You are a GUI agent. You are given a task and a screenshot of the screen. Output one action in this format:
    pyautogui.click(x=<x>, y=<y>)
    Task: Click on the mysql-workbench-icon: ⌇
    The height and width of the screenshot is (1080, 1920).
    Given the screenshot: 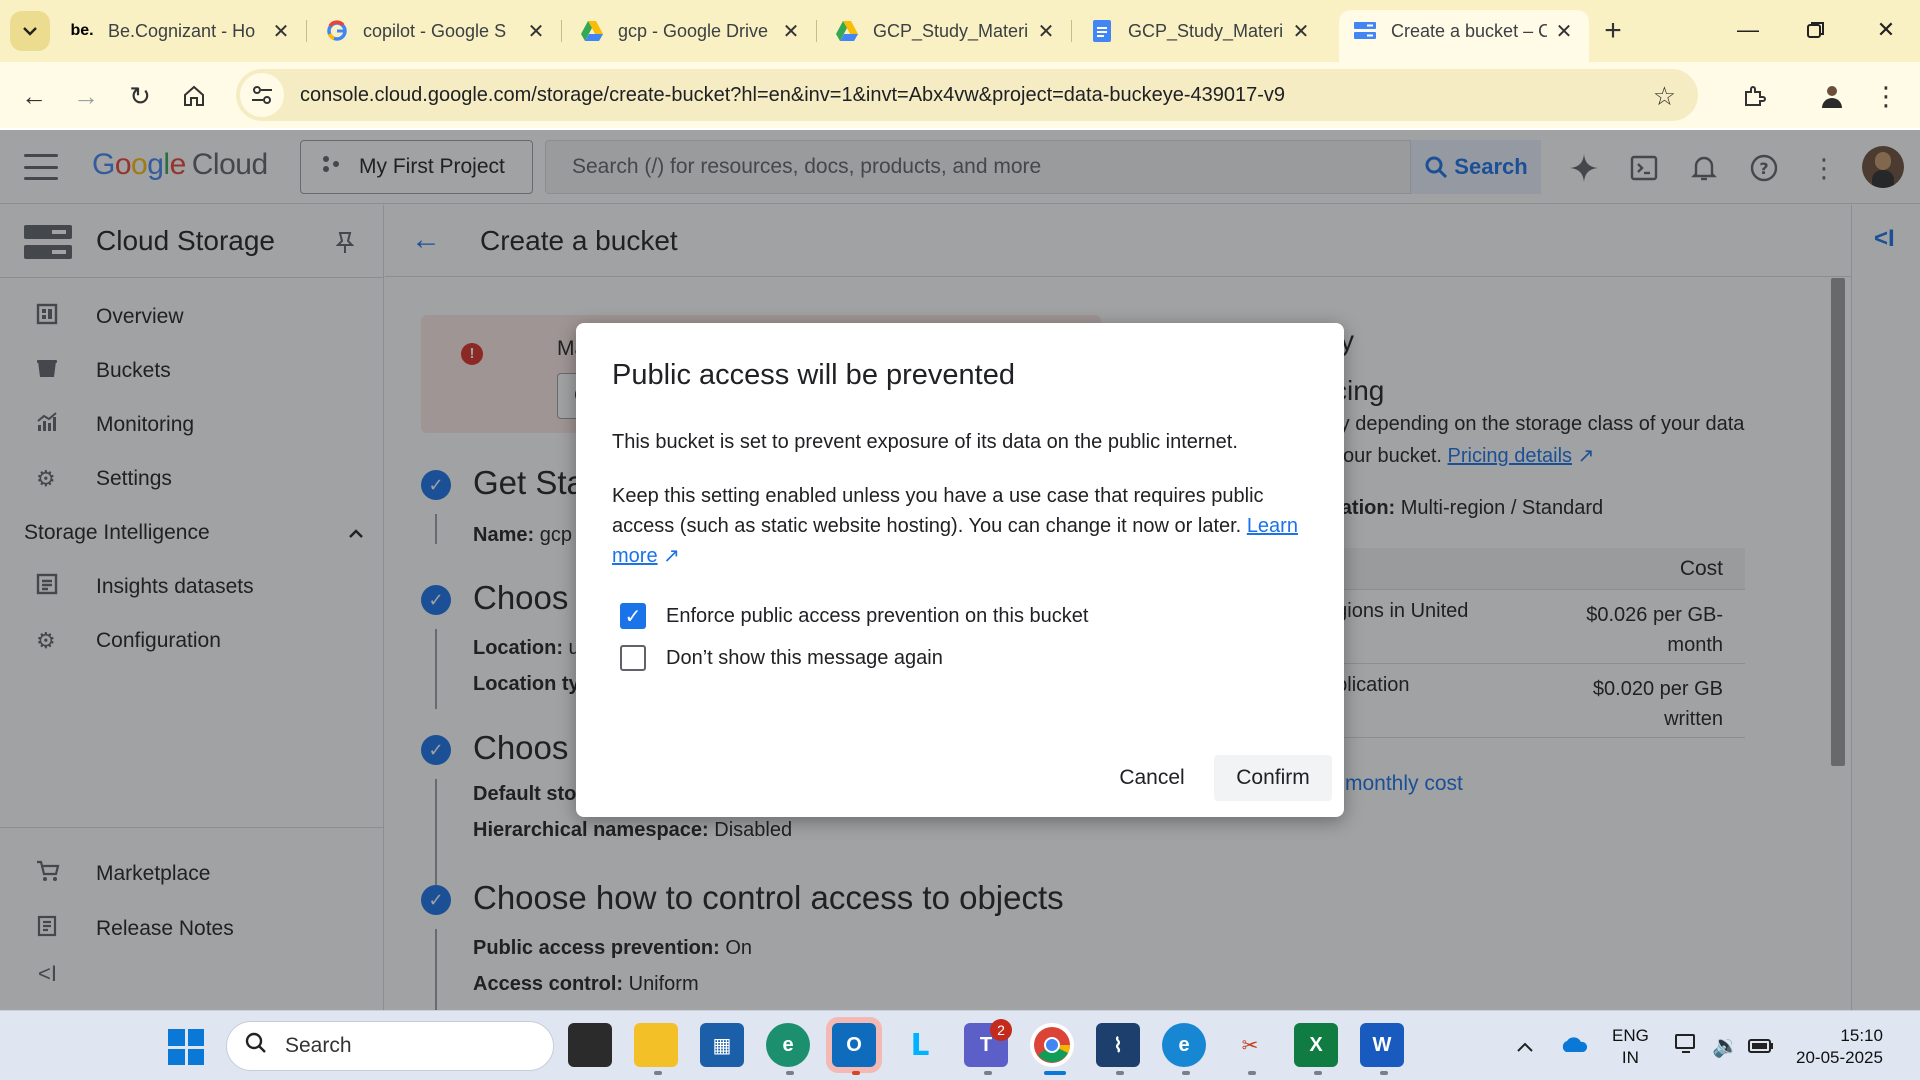 What is the action you would take?
    pyautogui.click(x=1118, y=1045)
    